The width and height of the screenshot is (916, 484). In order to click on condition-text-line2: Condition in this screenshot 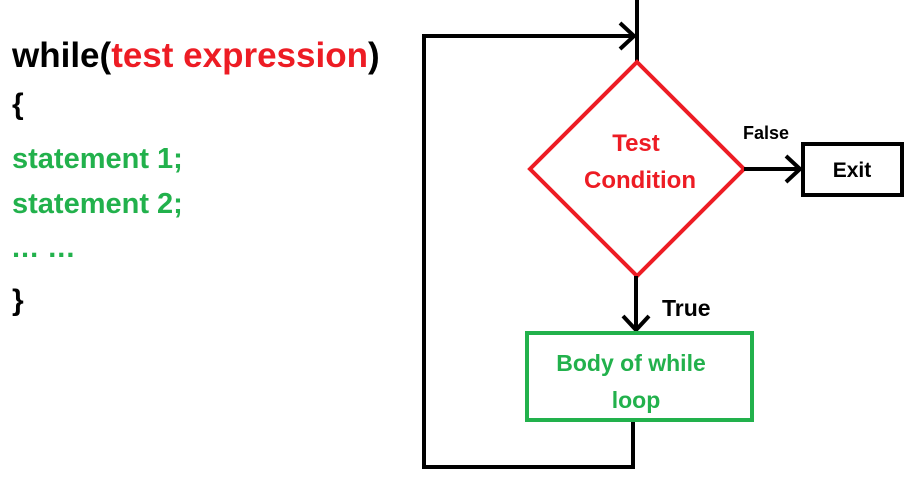, I will do `click(640, 180)`.